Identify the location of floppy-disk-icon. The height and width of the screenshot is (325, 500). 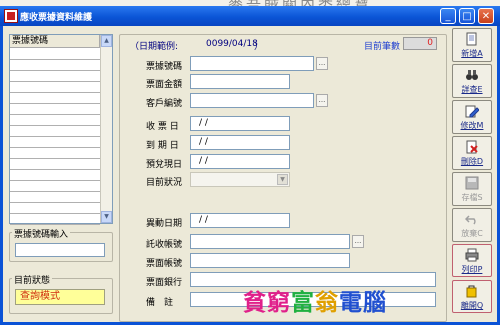
(472, 183).